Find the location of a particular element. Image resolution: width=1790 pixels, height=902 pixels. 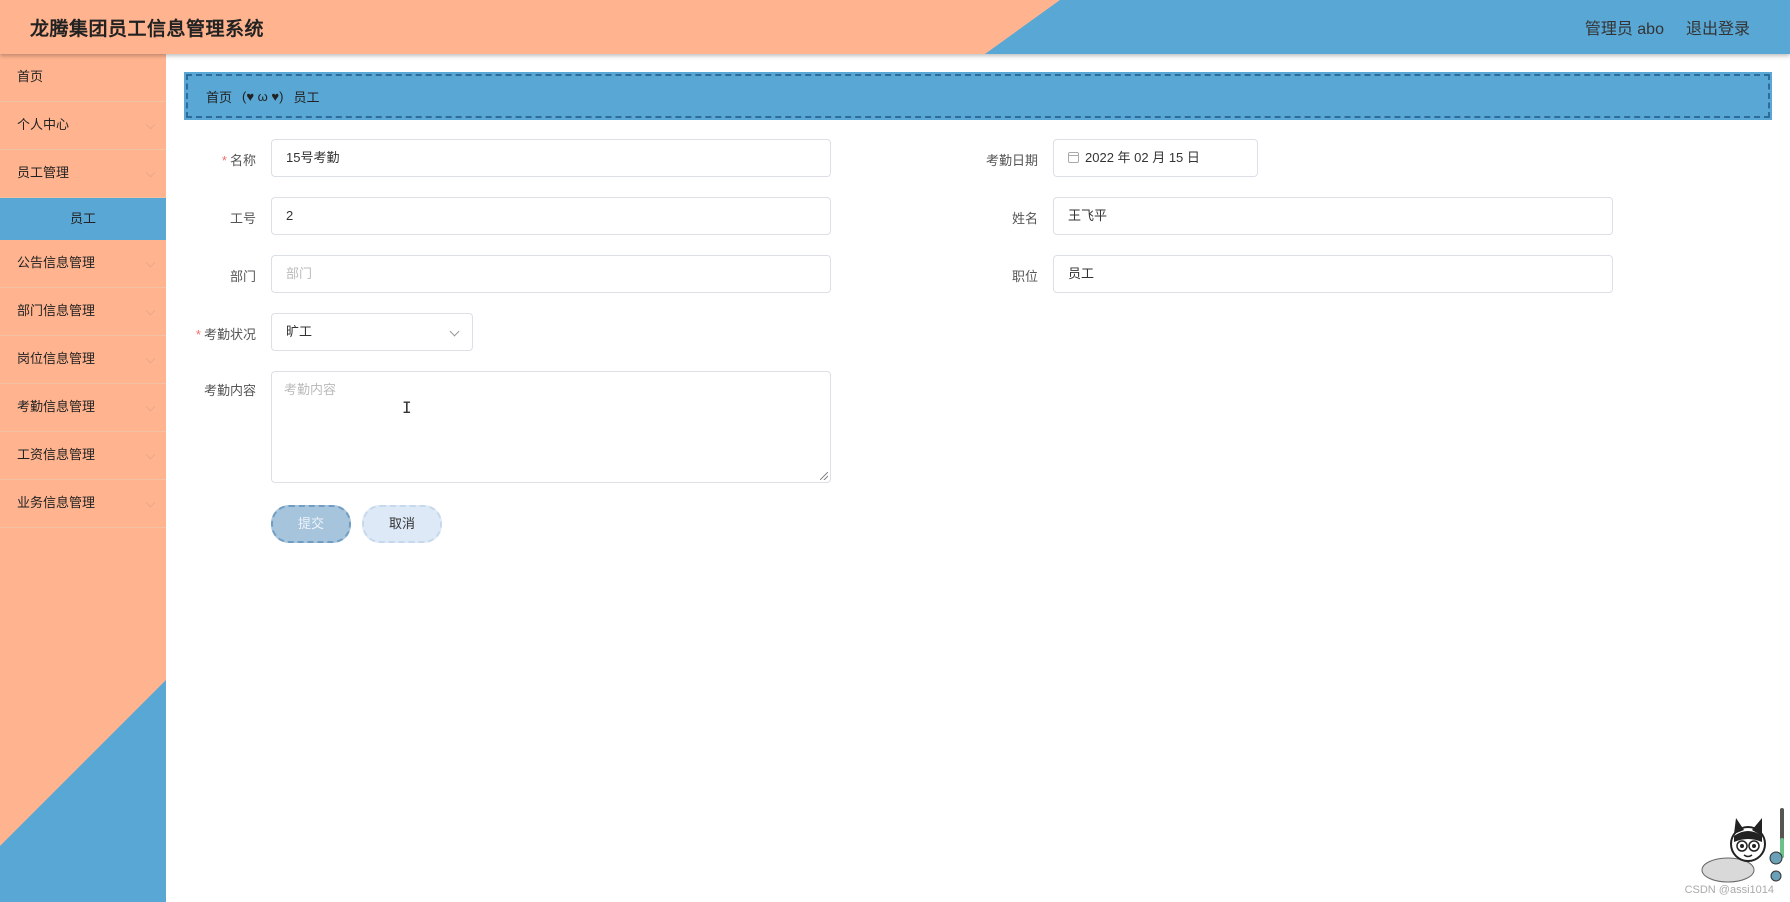

person-name-input: 王飞平 is located at coordinates (1333, 216).